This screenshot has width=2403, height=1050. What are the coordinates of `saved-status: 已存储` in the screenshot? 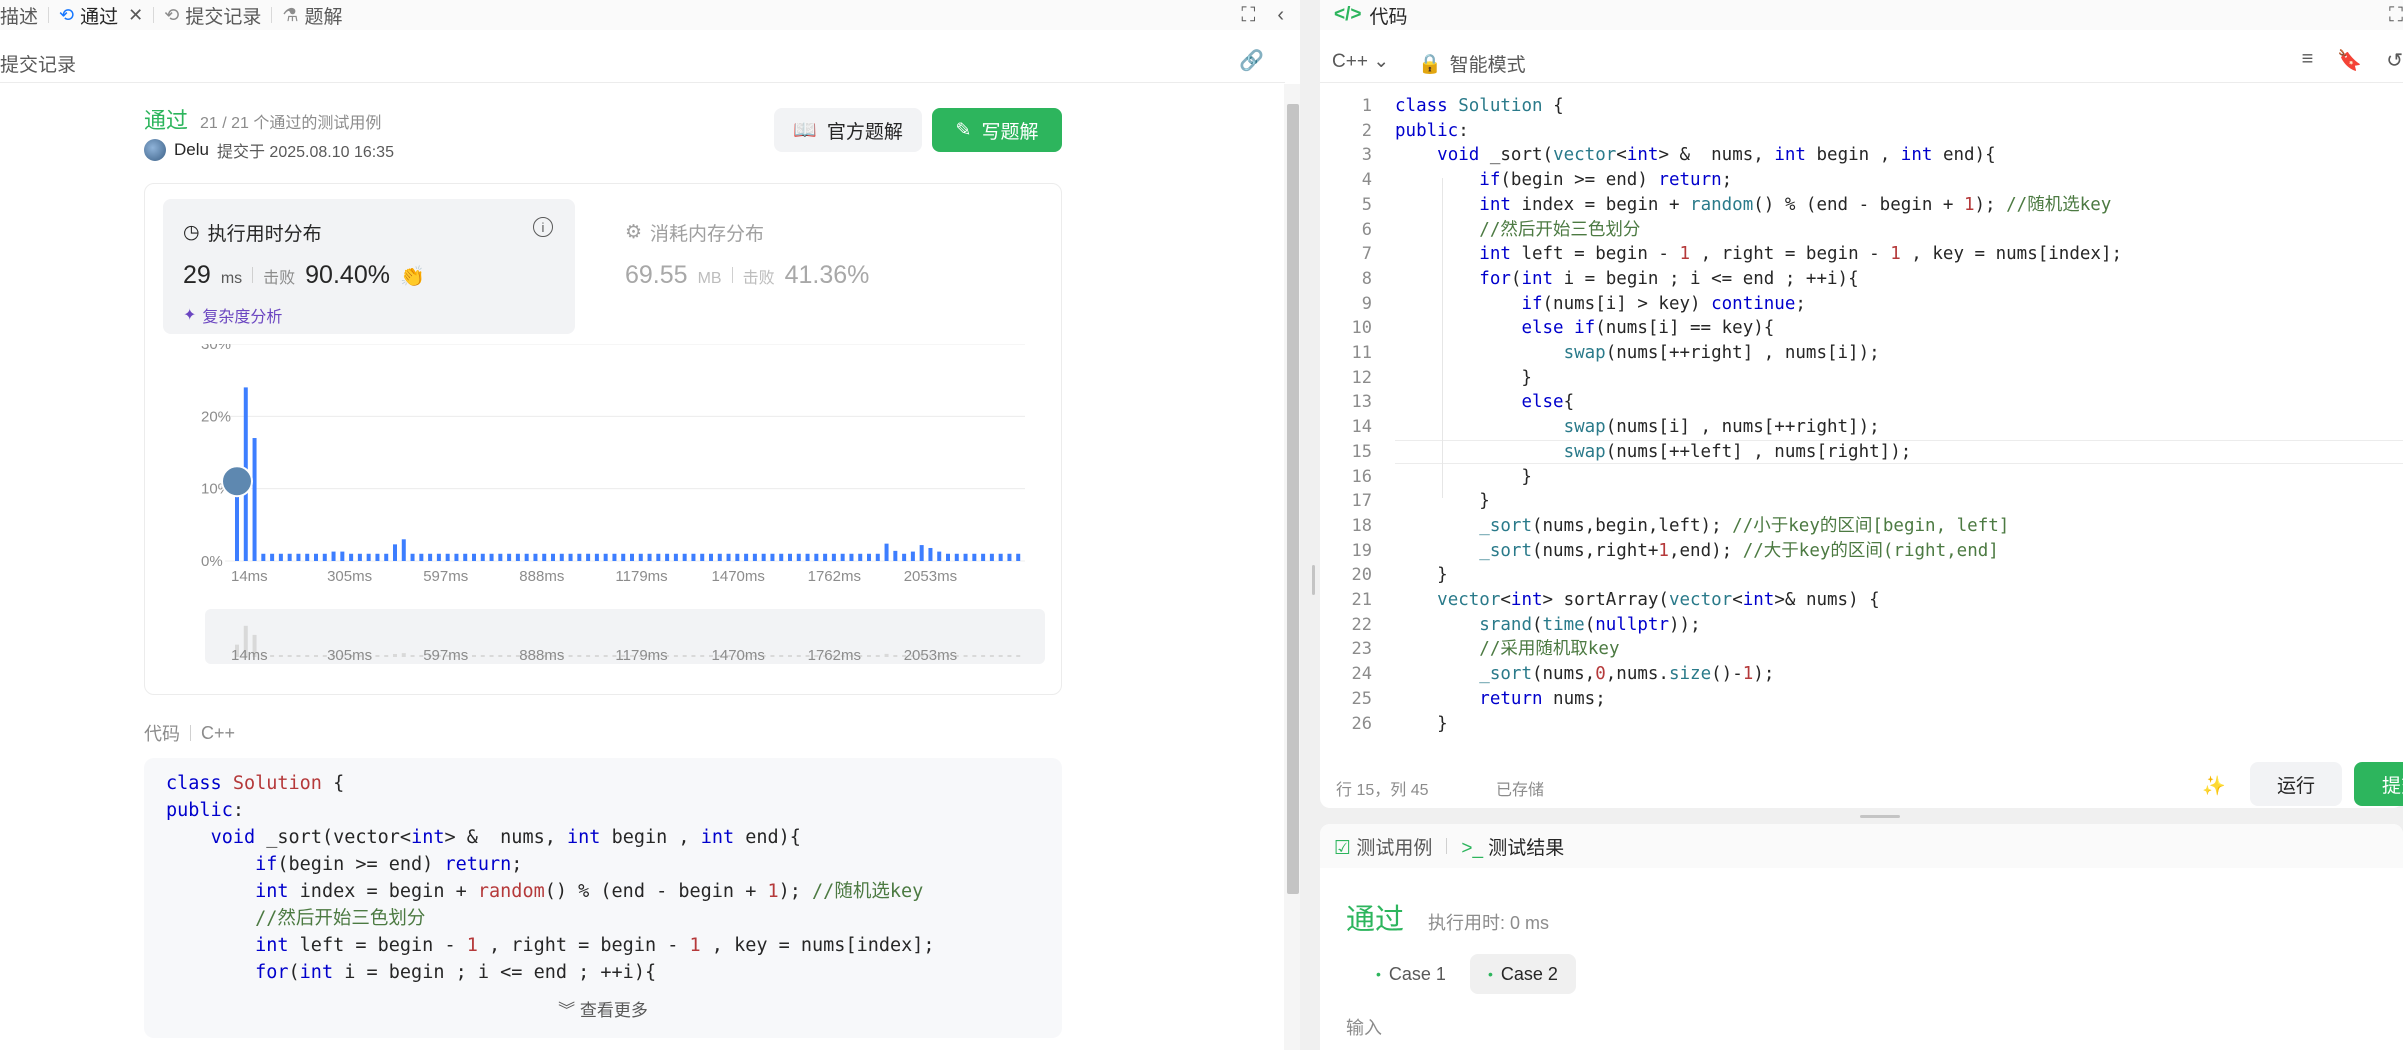 It's located at (1520, 790).